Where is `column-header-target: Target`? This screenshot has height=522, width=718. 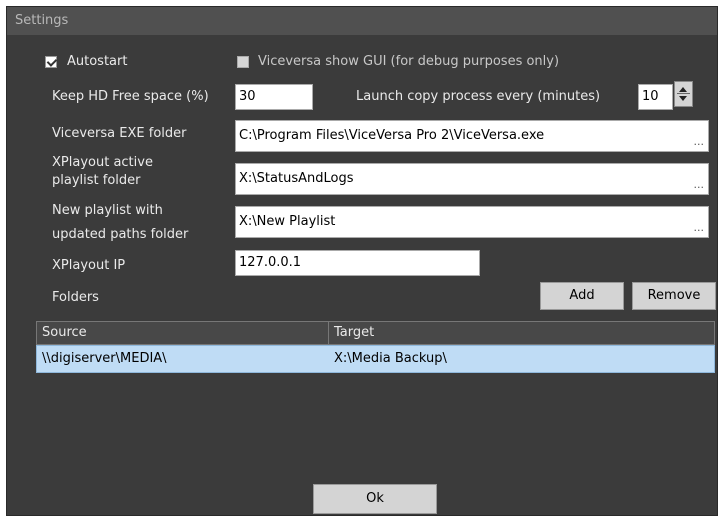 column-header-target: Target is located at coordinates (521, 333).